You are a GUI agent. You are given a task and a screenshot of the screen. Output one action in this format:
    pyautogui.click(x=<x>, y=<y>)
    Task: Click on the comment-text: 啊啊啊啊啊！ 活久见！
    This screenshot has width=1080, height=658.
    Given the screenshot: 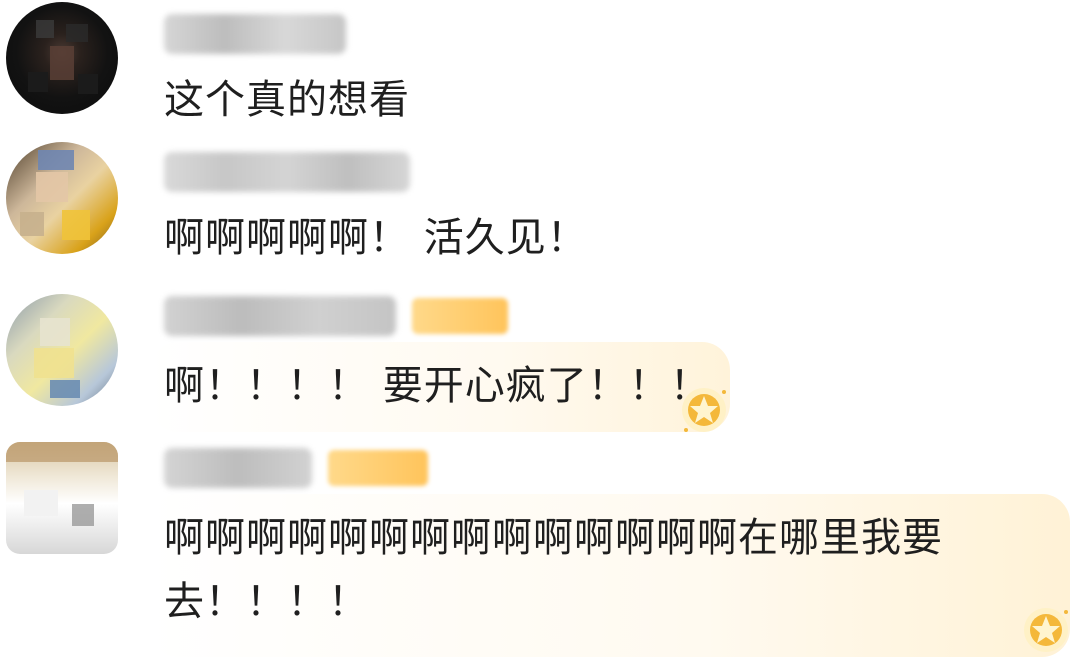 What is the action you would take?
    pyautogui.click(x=376, y=238)
    